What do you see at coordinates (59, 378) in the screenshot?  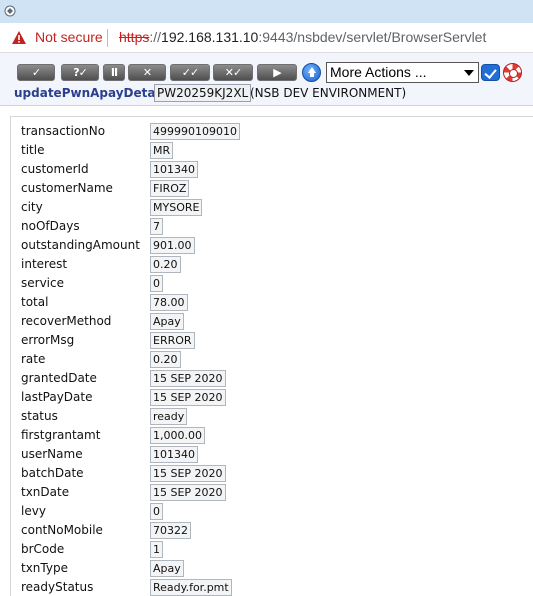 I see `field-label: grantedDate` at bounding box center [59, 378].